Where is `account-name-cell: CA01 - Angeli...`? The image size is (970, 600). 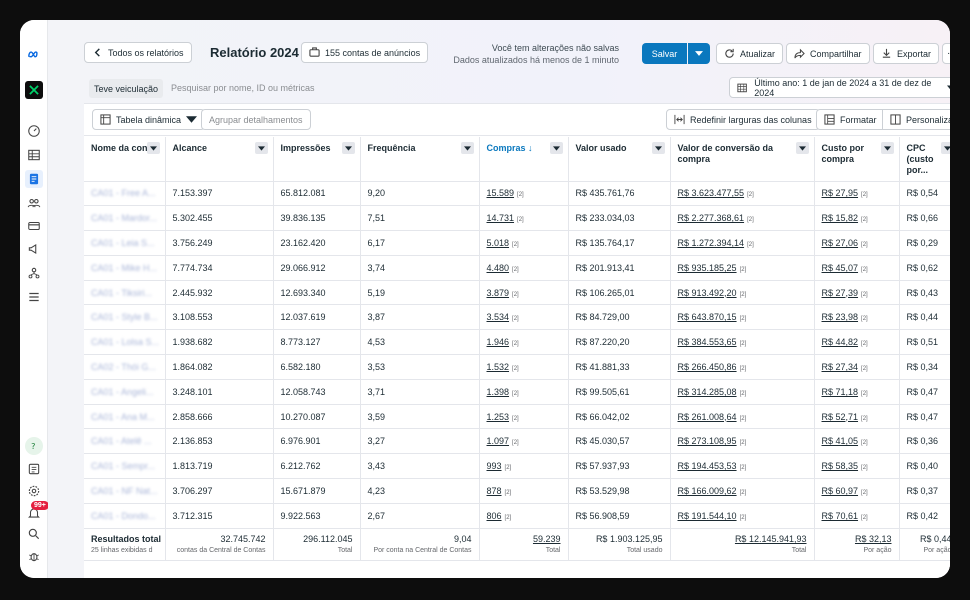 account-name-cell: CA01 - Angeli... is located at coordinates (125, 392).